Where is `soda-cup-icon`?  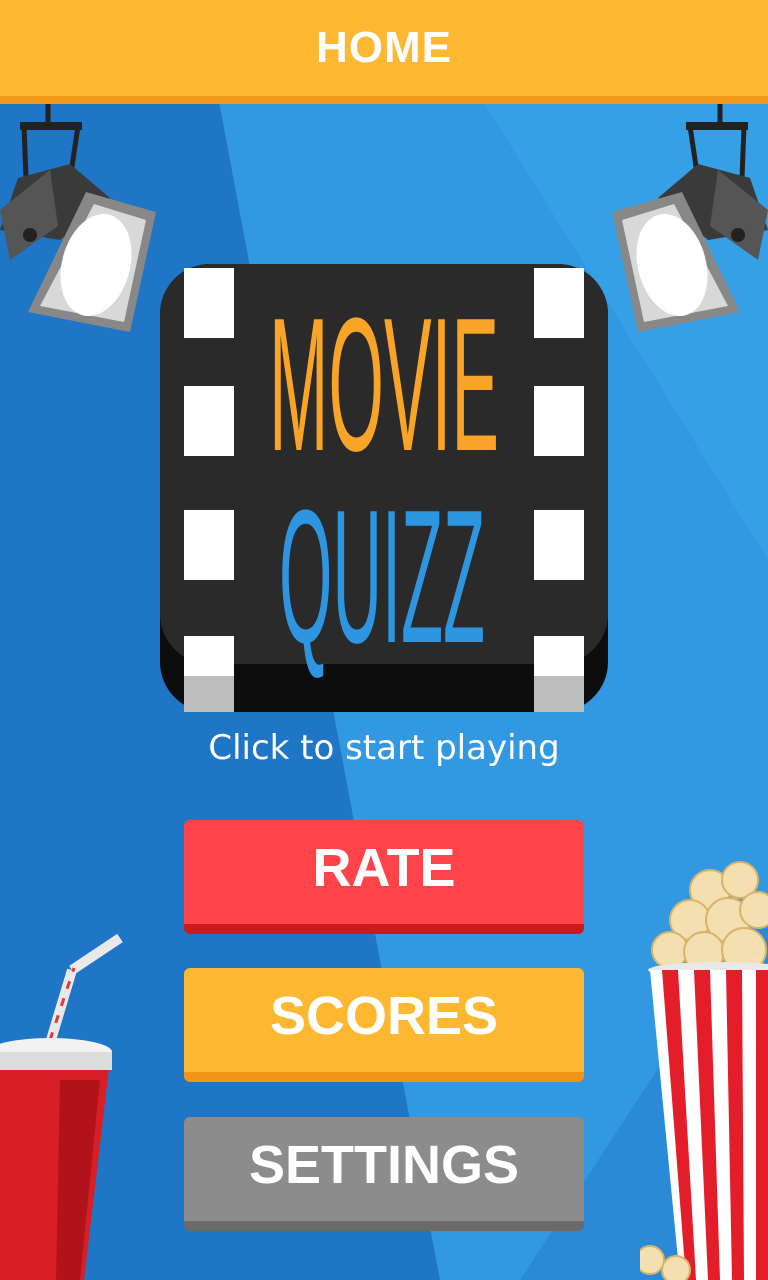
soda-cup-icon is located at coordinates (61, 1106).